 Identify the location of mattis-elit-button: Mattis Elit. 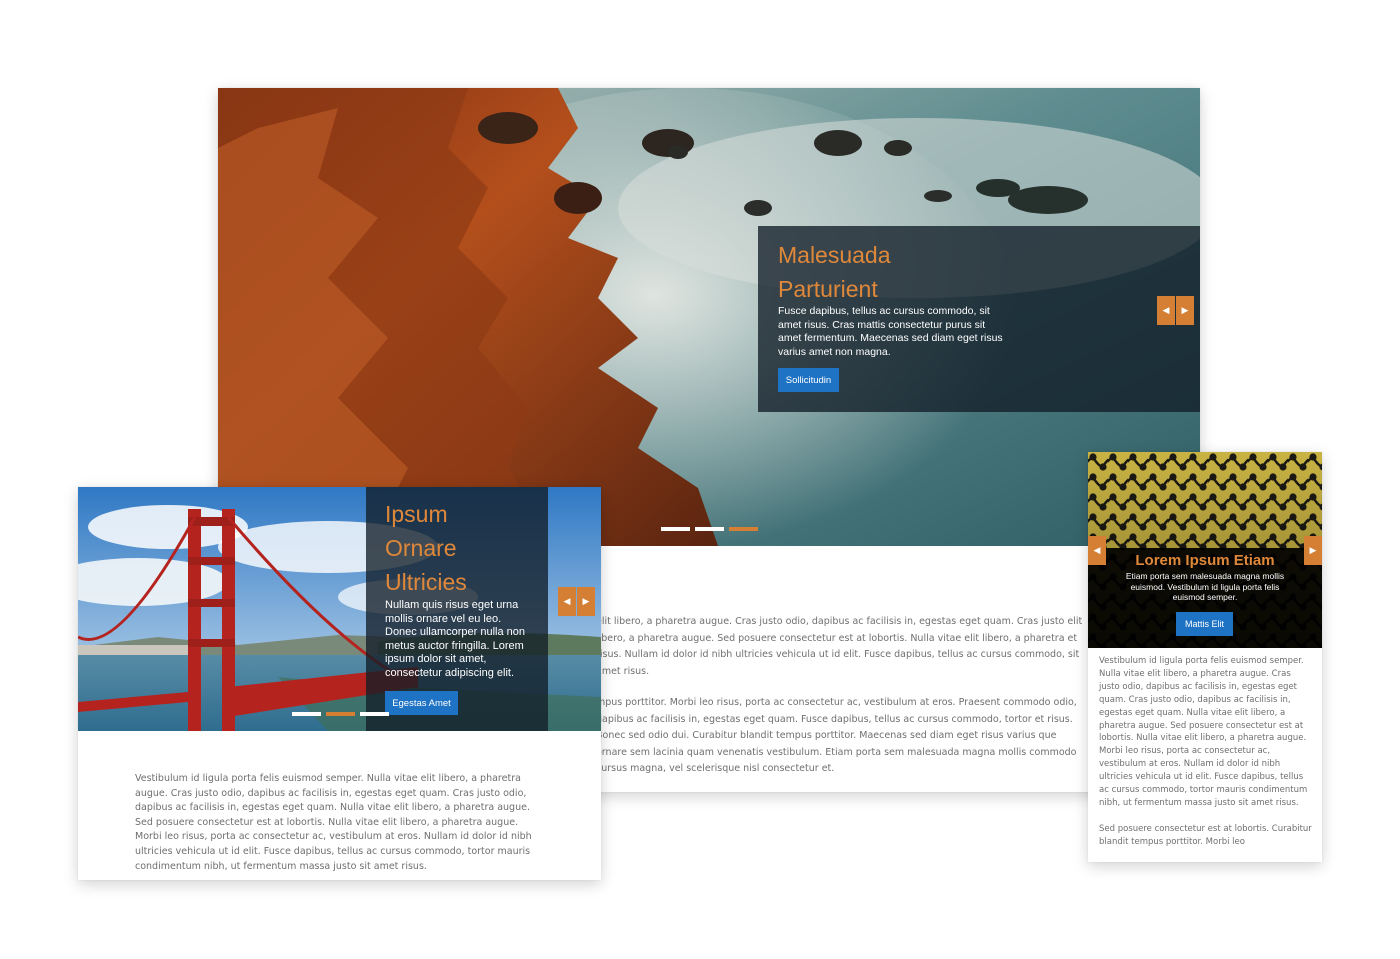
(1204, 624).